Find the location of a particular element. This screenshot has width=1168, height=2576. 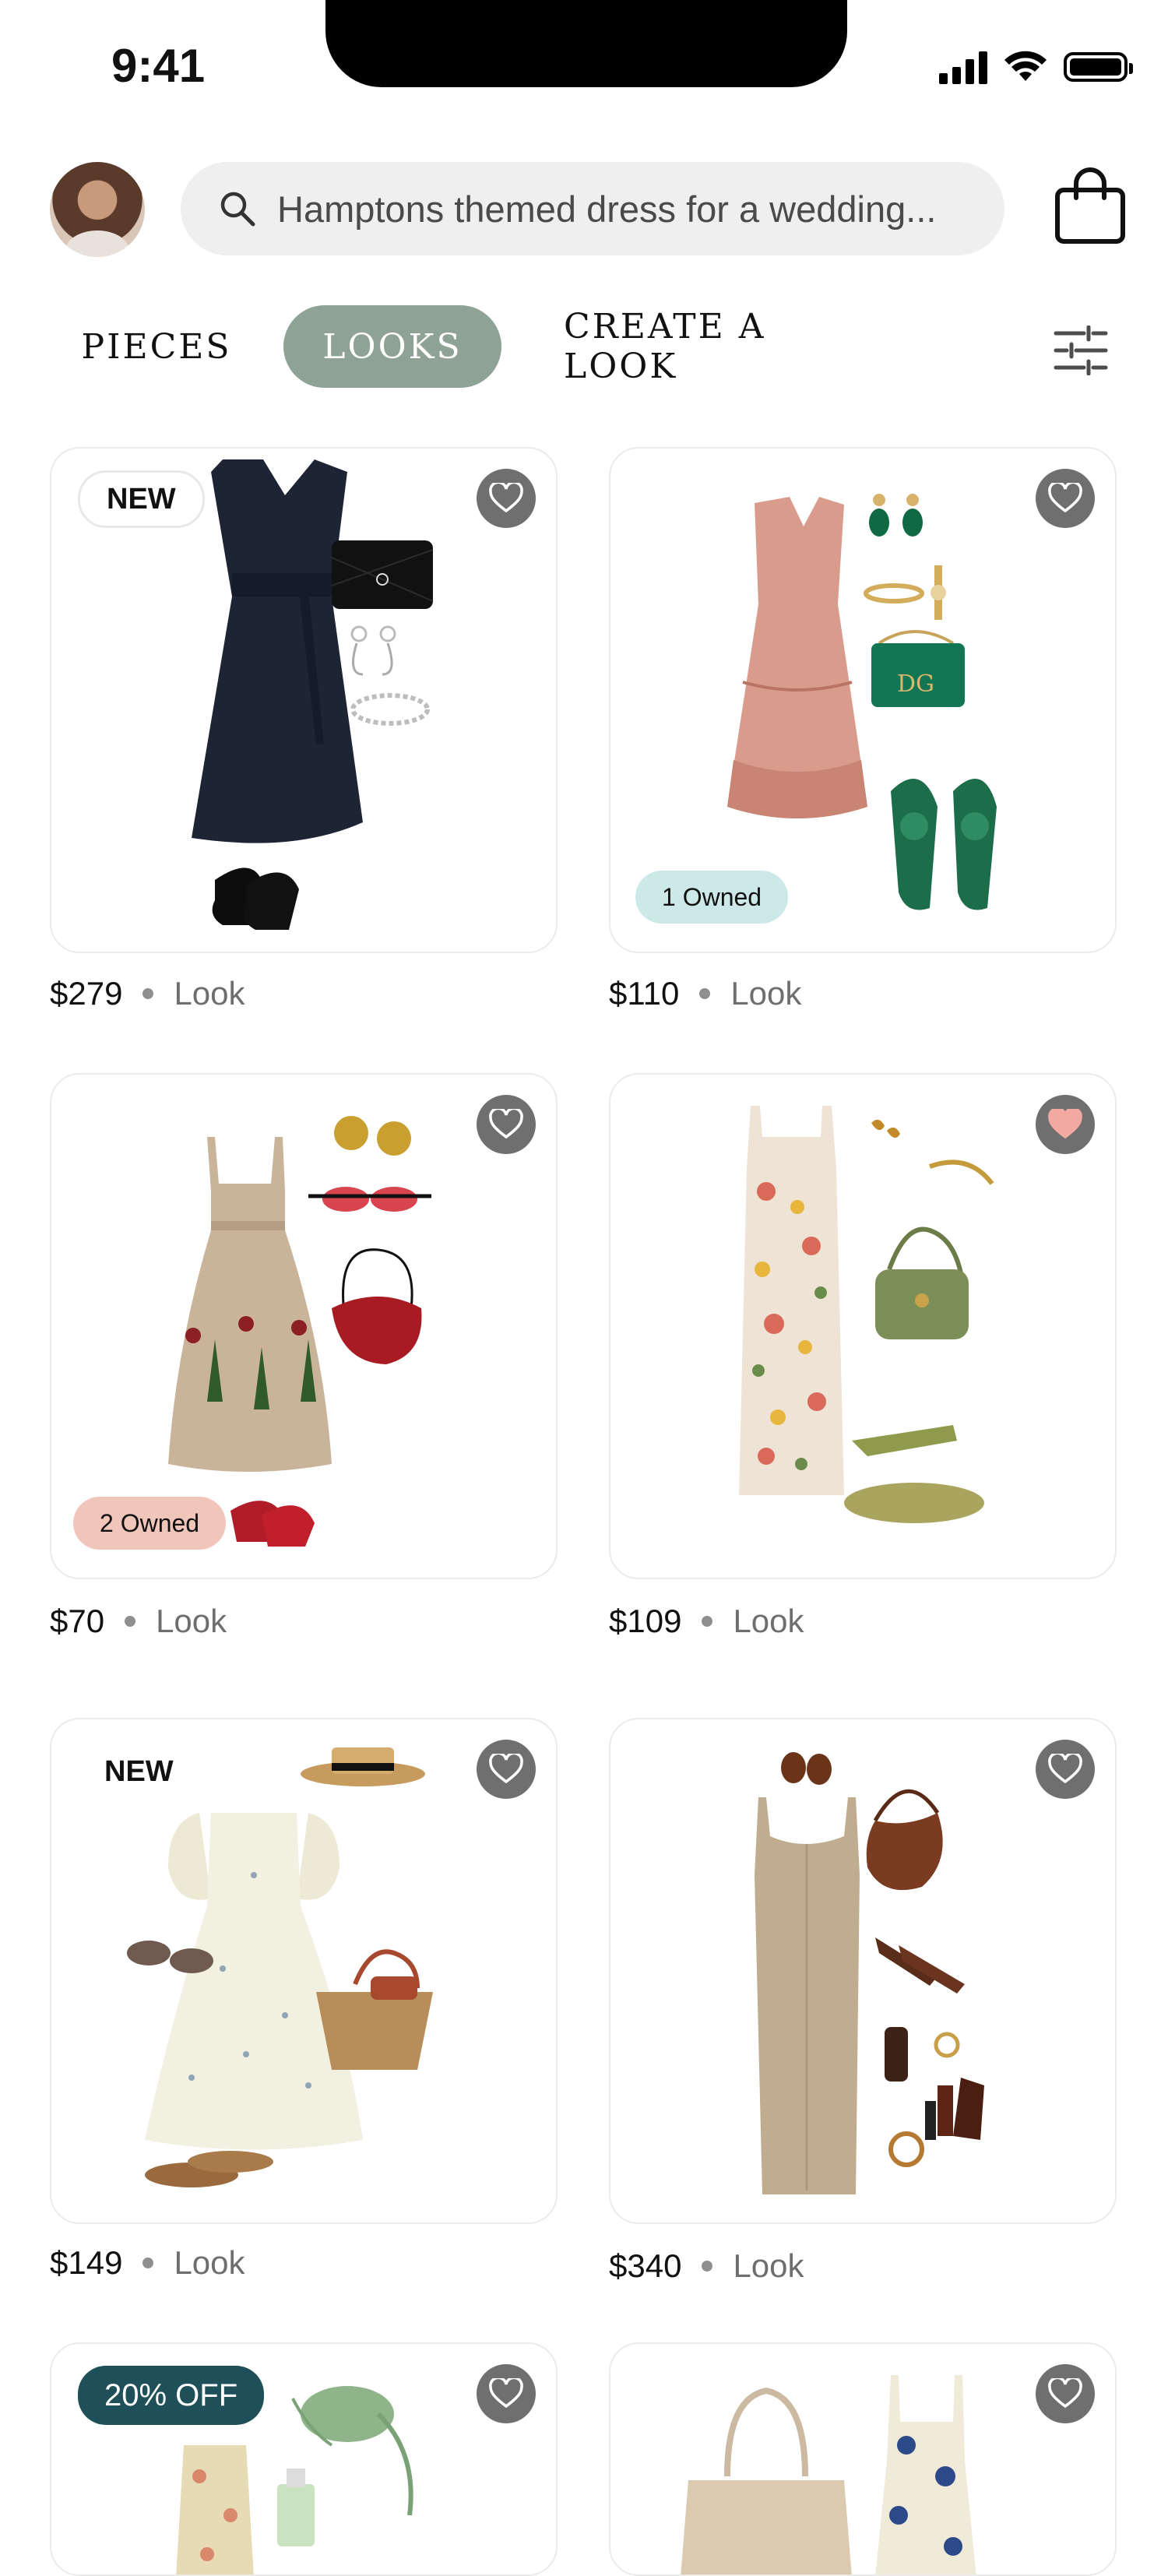

tab-looks: LOOKS is located at coordinates (392, 346).